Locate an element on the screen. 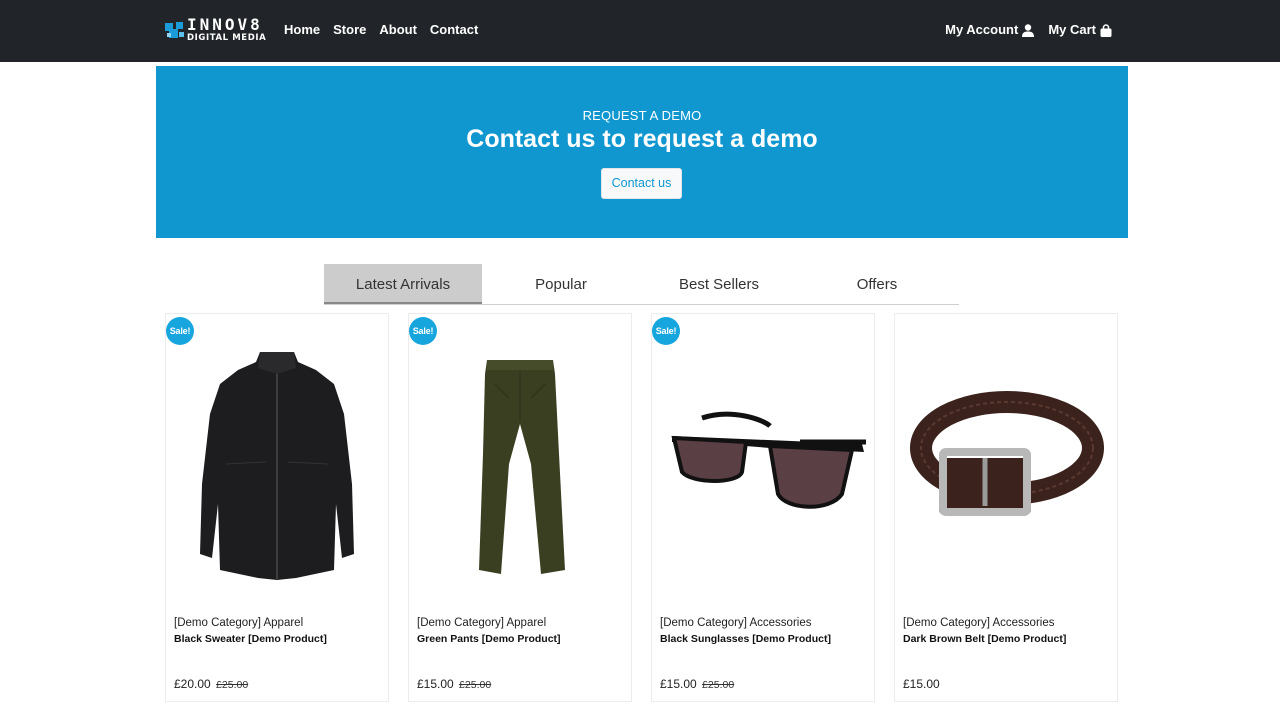  my-cart-link: My Cart is located at coordinates (1080, 30).